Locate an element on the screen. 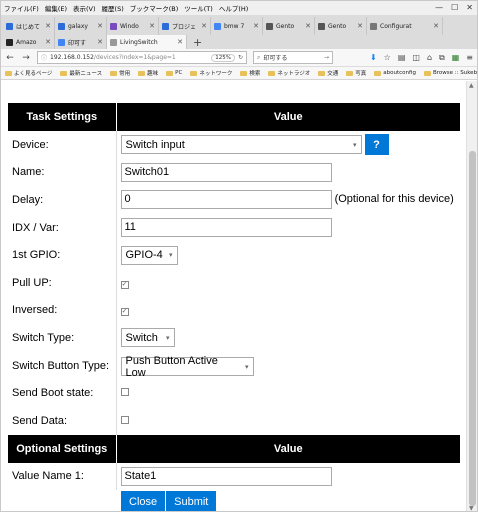 This screenshot has height=512, width=478. browser-tab: はじめて ✕ is located at coordinates (29, 26).